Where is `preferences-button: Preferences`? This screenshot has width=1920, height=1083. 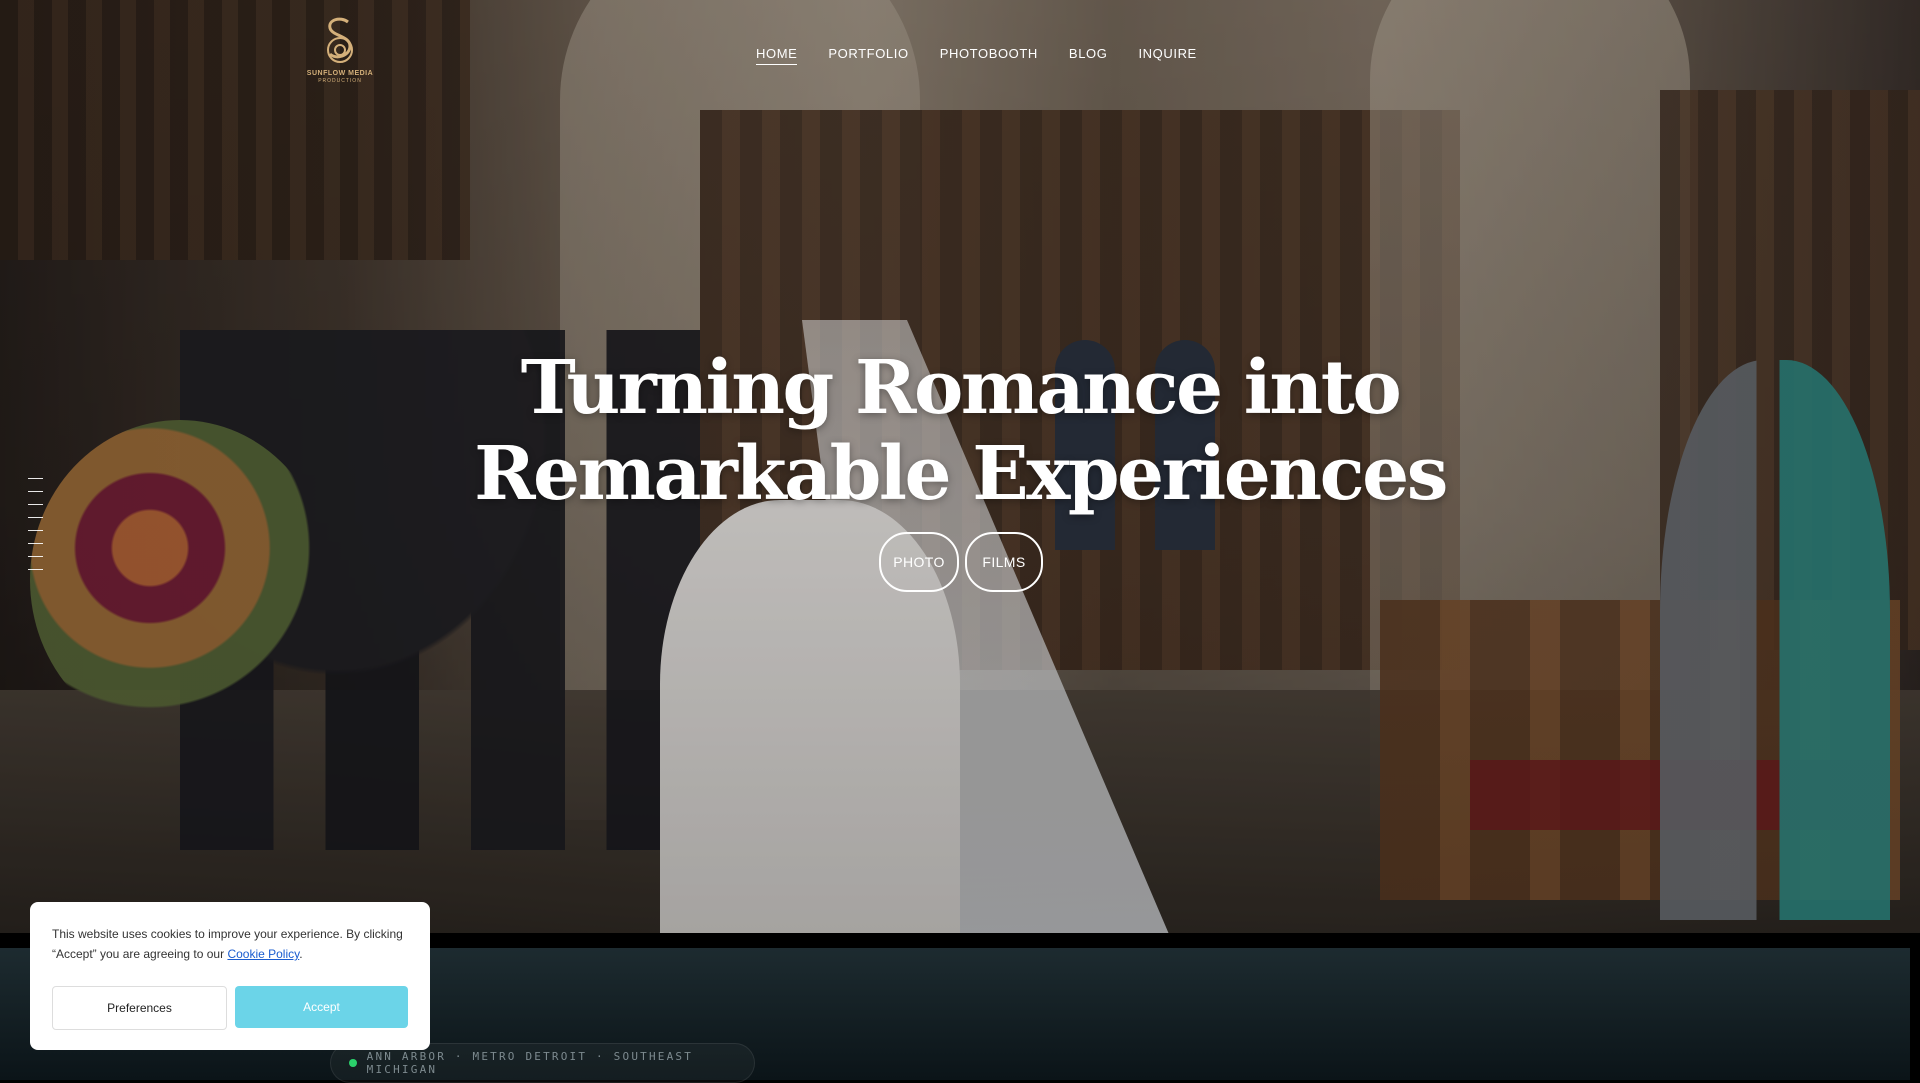
preferences-button: Preferences is located at coordinates (139, 1008).